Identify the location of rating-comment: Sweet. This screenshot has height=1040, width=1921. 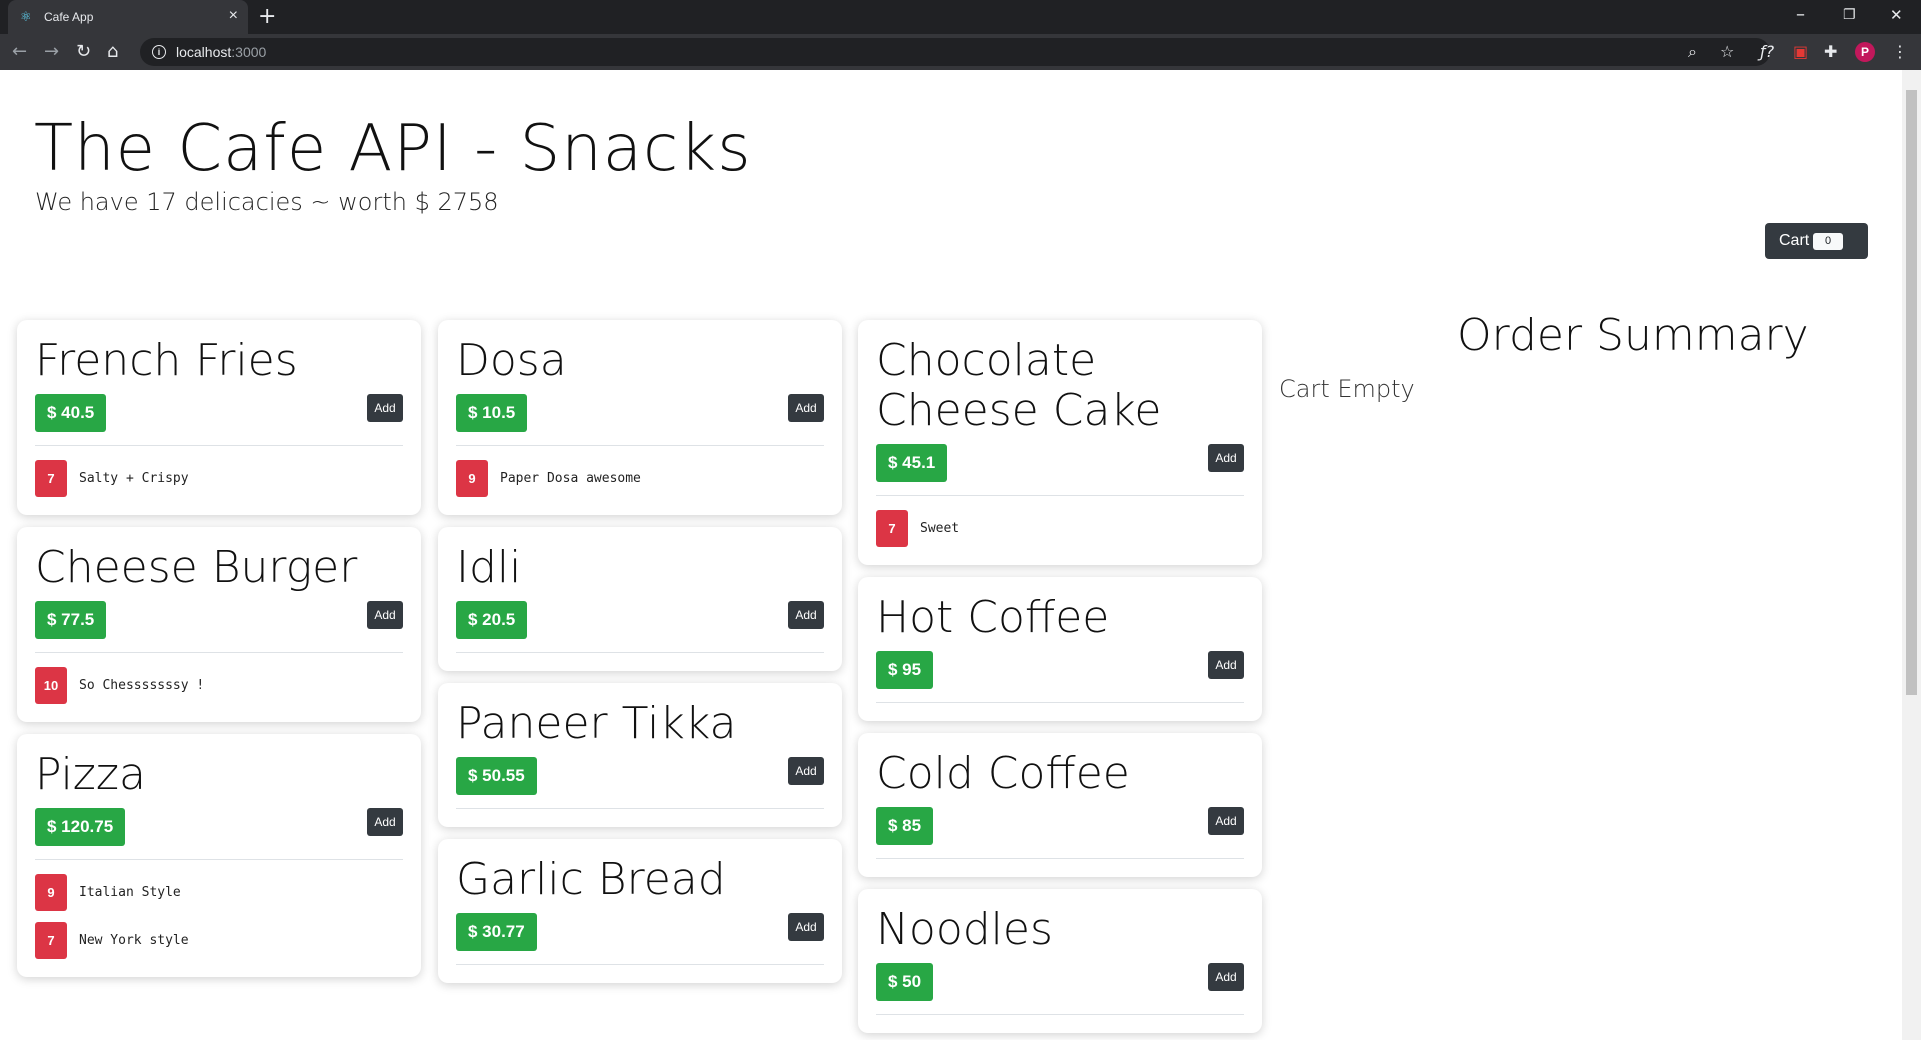
(940, 528).